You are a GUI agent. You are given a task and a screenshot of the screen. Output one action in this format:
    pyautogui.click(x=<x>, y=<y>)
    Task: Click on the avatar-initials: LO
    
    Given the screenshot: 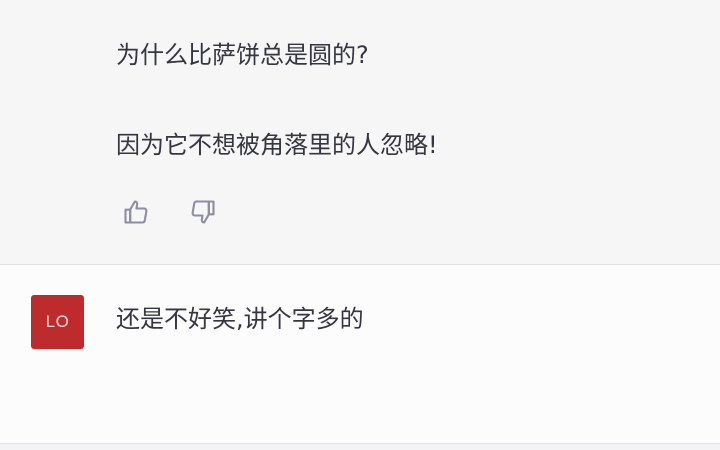 What is the action you would take?
    pyautogui.click(x=57, y=321)
    